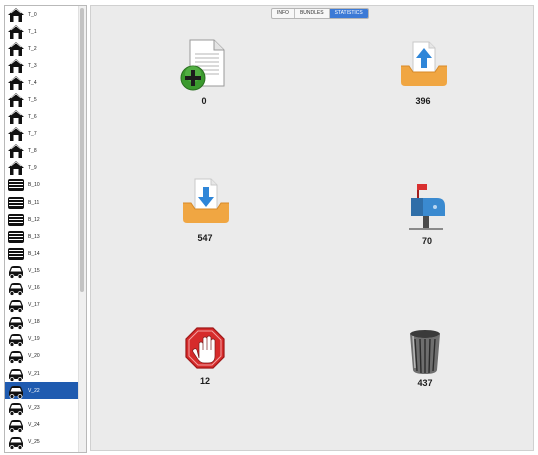 The image size is (538, 455). What do you see at coordinates (34, 219) in the screenshot?
I see `node-label: B_12` at bounding box center [34, 219].